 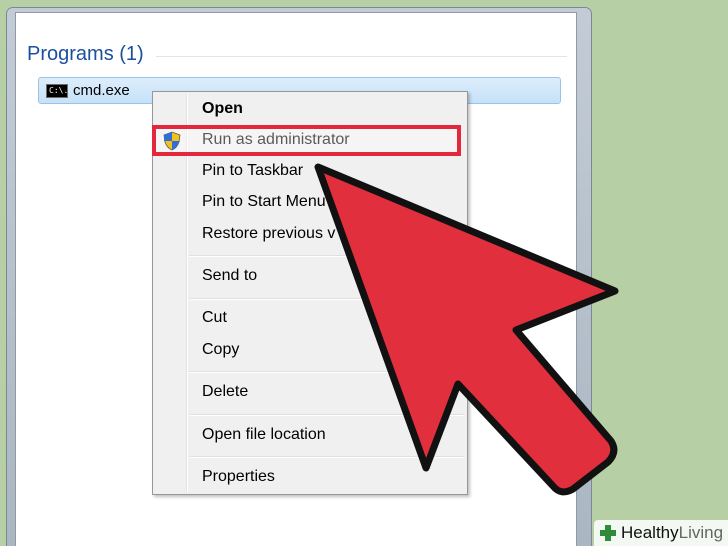 I want to click on menu-item-pin-to-taskbar: Pin to Taskbar, so click(x=252, y=171).